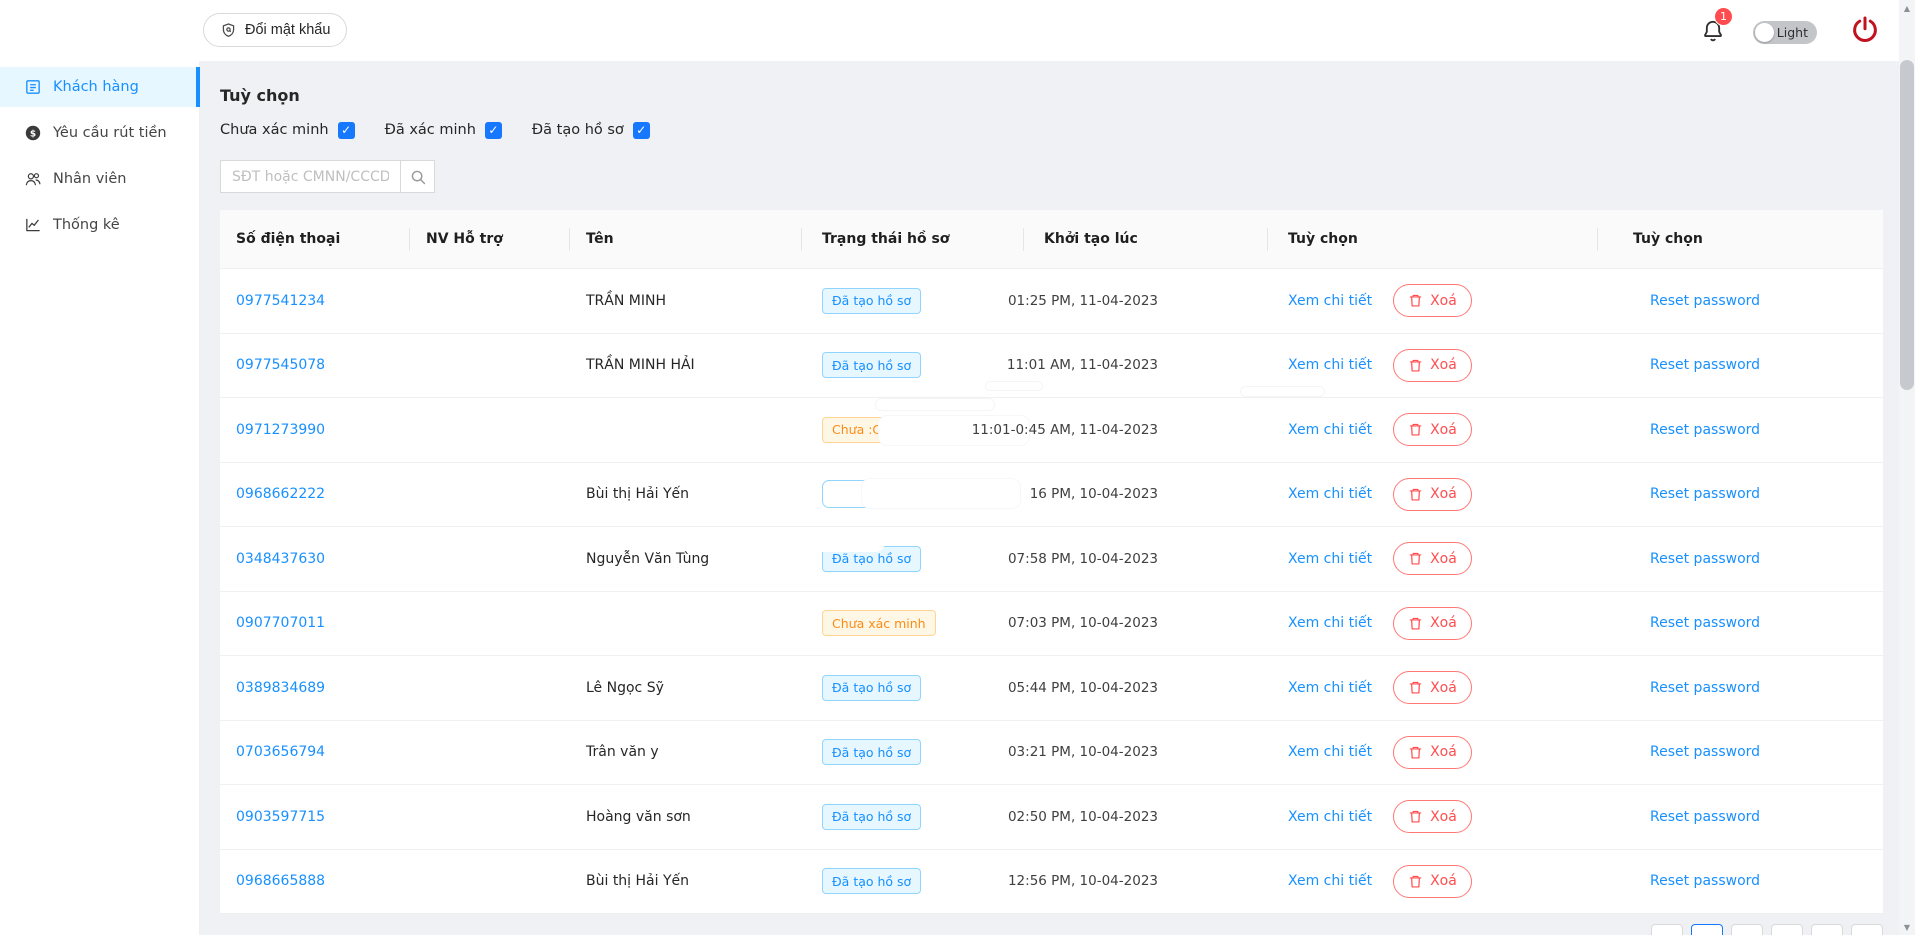  What do you see at coordinates (1907, 8) in the screenshot?
I see `scroll-up-icon: ▲` at bounding box center [1907, 8].